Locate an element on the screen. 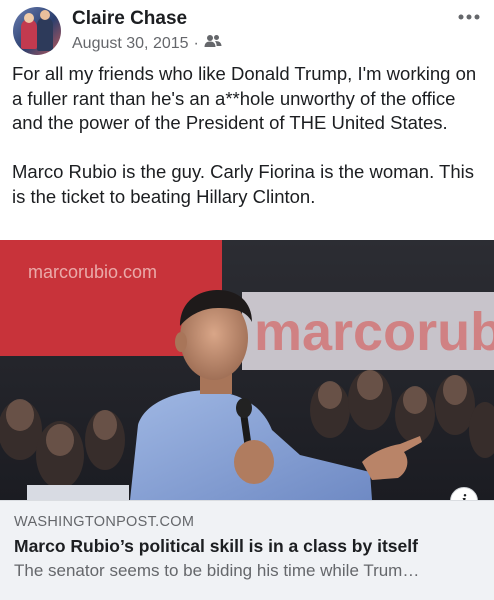 This screenshot has width=494, height=600. author-name: Claire Chase is located at coordinates (129, 19).